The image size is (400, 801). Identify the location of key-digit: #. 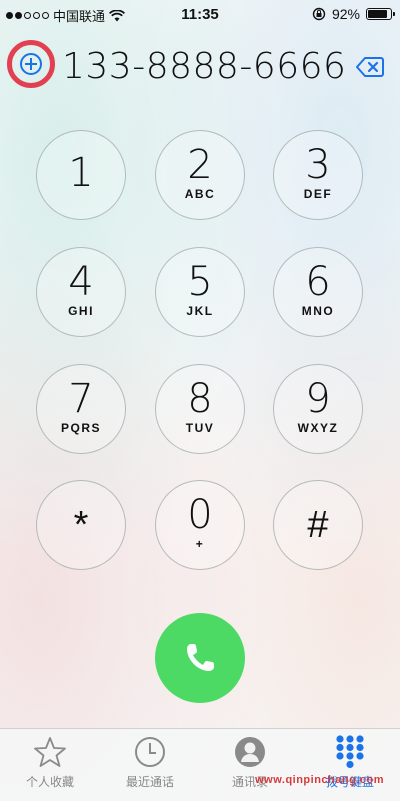
(318, 525).